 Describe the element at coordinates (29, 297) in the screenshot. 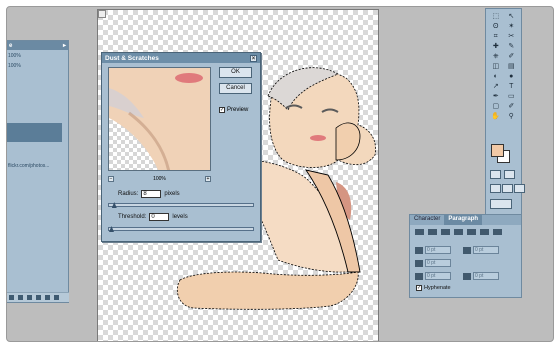

I see `mask-icon` at that location.